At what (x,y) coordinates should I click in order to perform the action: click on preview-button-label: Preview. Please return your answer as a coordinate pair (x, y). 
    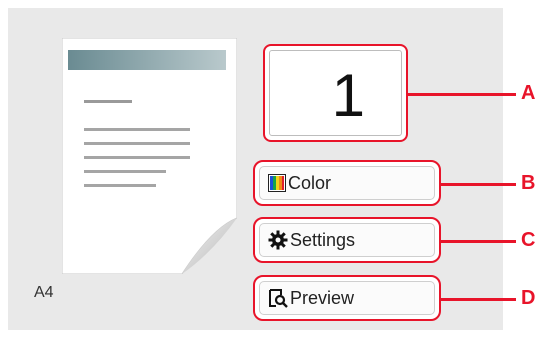
    Looking at the image, I should click on (322, 297).